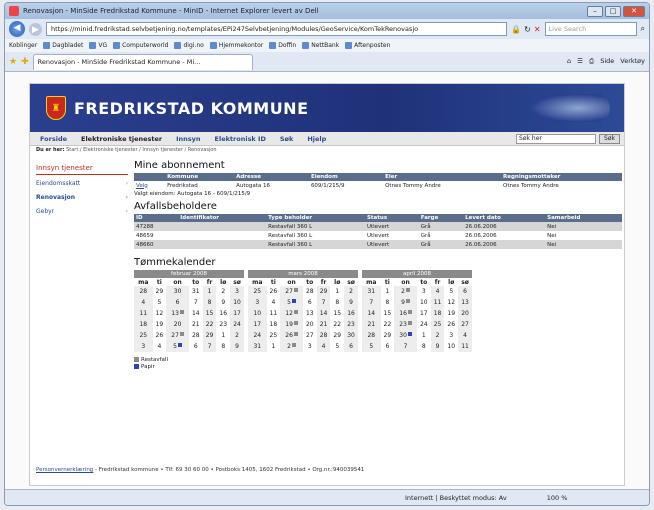  What do you see at coordinates (451, 302) in the screenshot?
I see `day-number: 12` at bounding box center [451, 302].